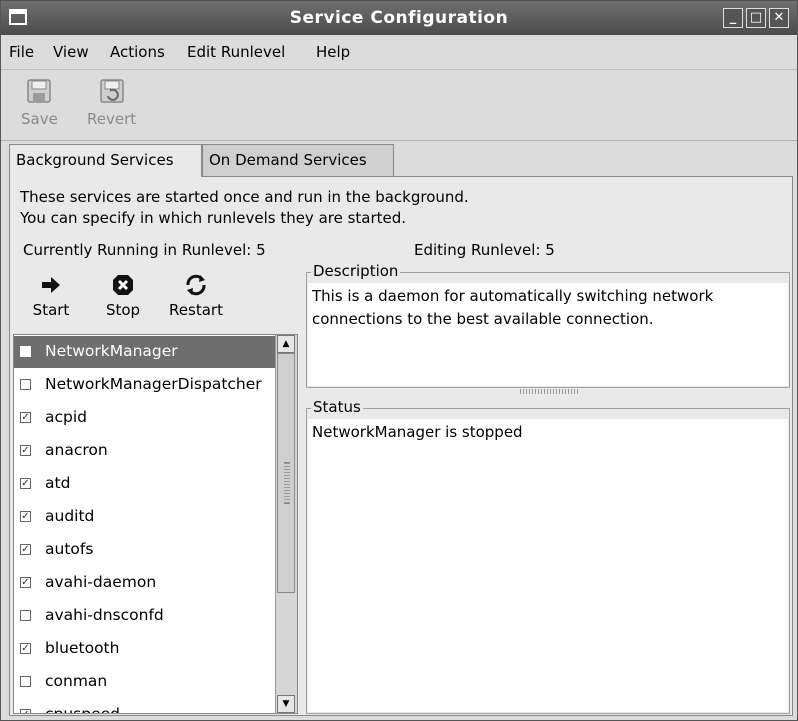 The height and width of the screenshot is (721, 798). Describe the element at coordinates (298, 160) in the screenshot. I see `tab-on-demand-services: On Demand Services` at that location.